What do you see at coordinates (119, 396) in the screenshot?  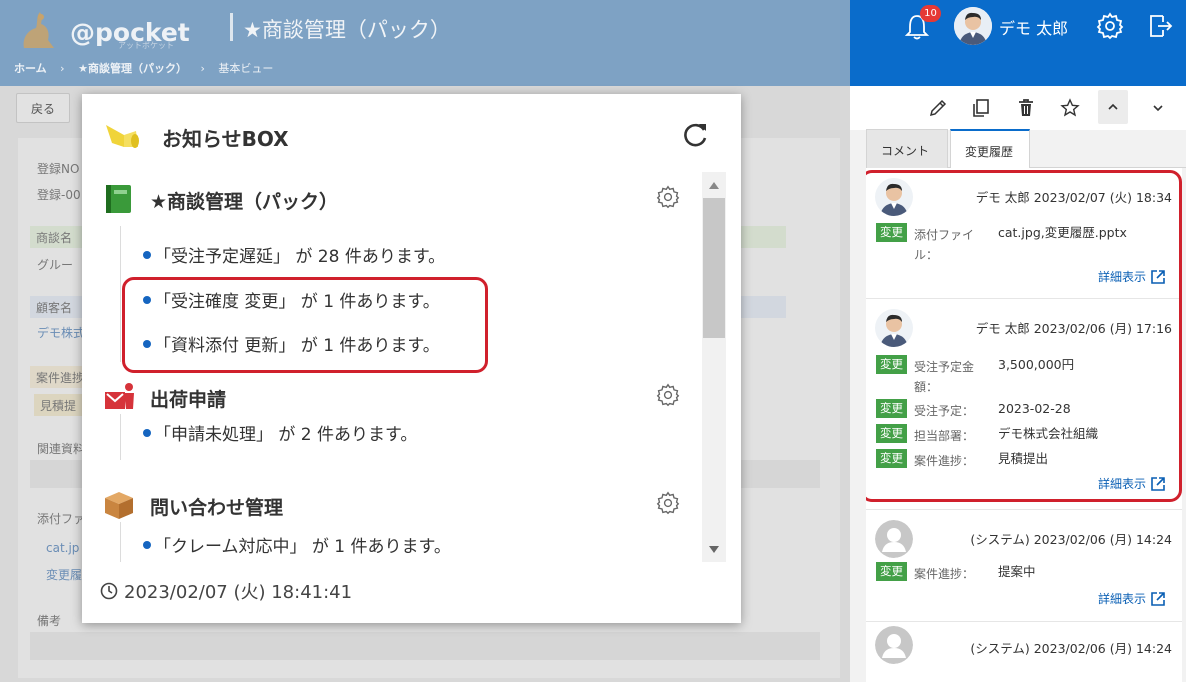 I see `shipping-request-icon` at bounding box center [119, 396].